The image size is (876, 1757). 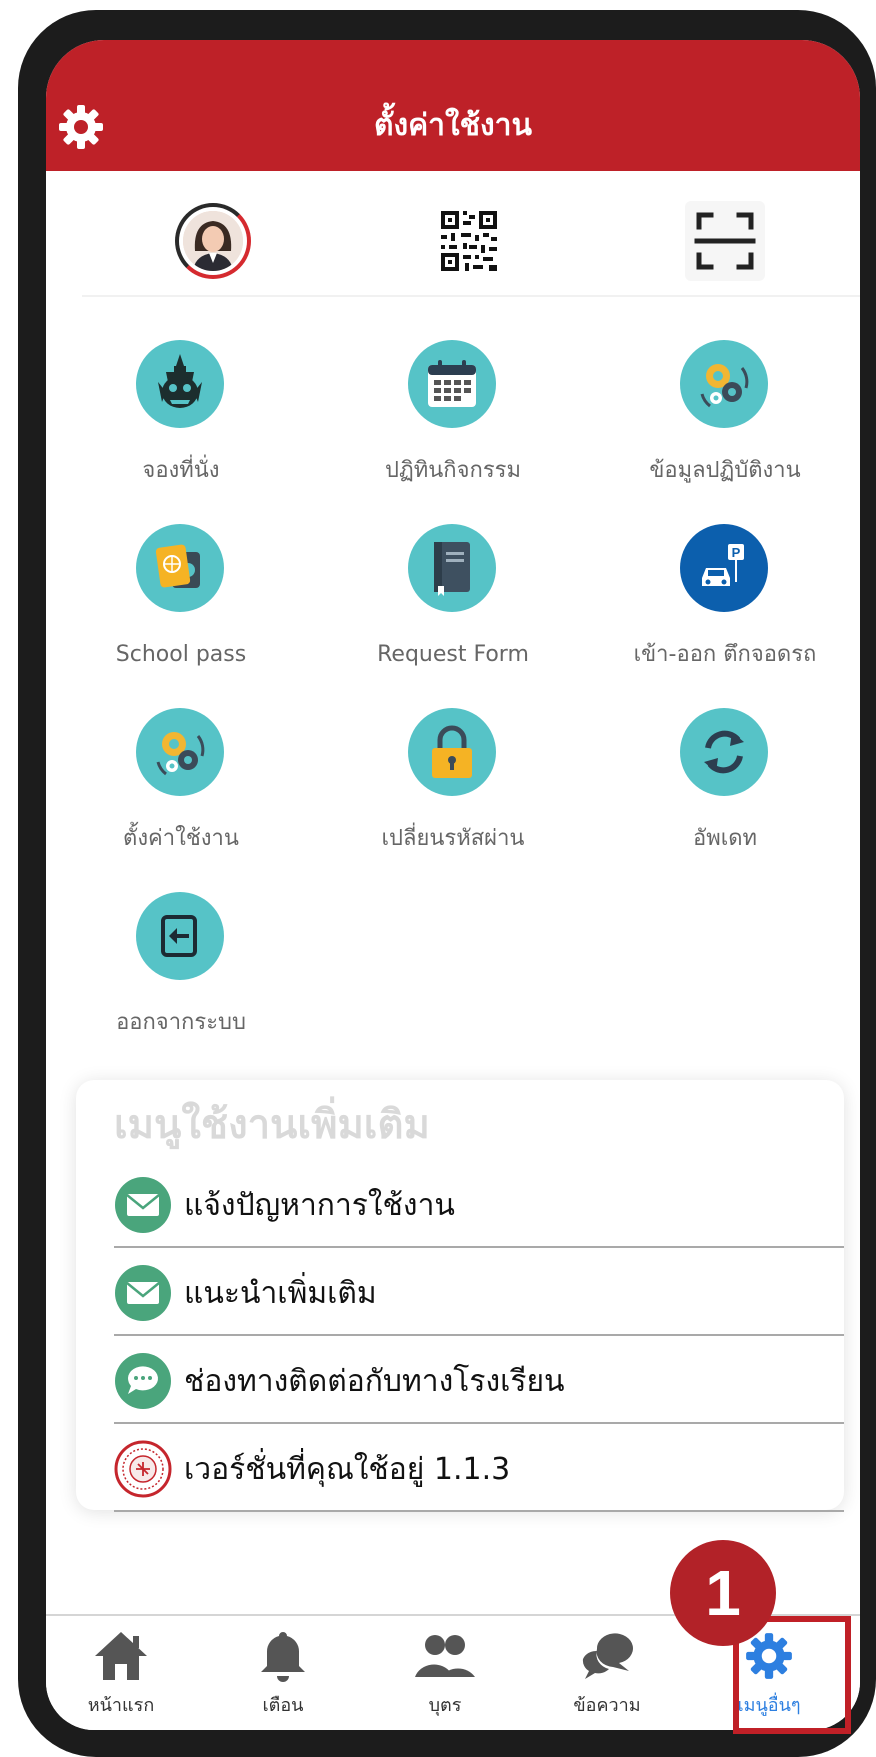 I want to click on more-item-version: เวอร์ชั่นที่คุณใช้อยู่ 1.1.3, so click(x=479, y=1468).